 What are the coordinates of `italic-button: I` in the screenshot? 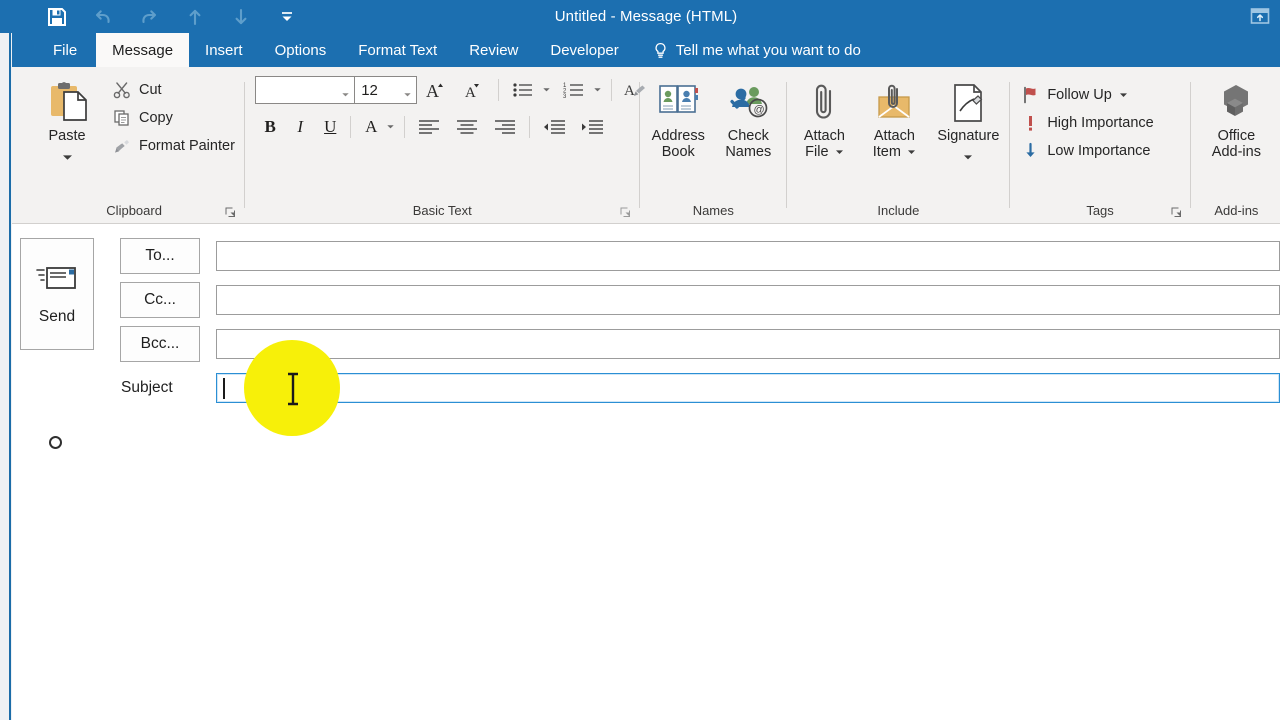 It's located at (300, 127).